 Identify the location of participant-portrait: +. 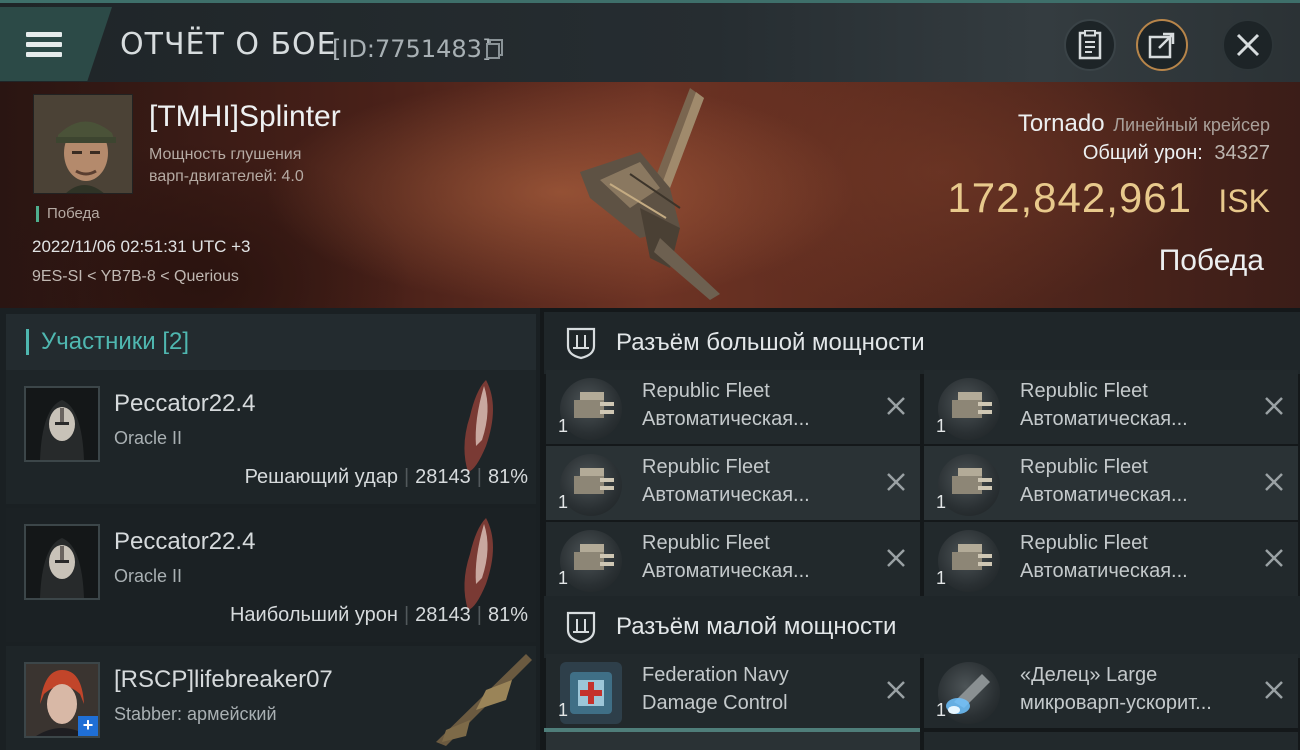
(62, 700).